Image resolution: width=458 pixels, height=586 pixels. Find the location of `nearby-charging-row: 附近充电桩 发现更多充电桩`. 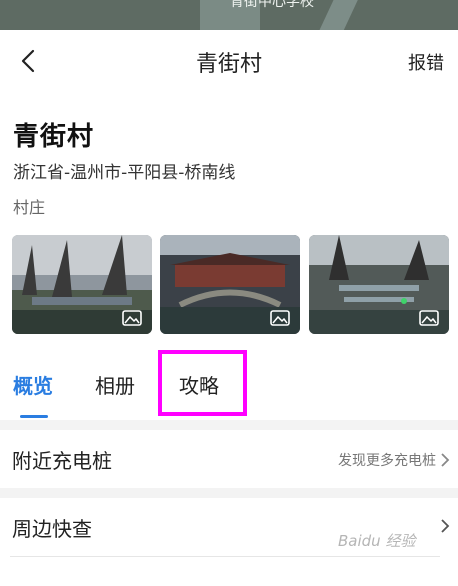

nearby-charging-row: 附近充电桩 发现更多充电桩 is located at coordinates (229, 460).